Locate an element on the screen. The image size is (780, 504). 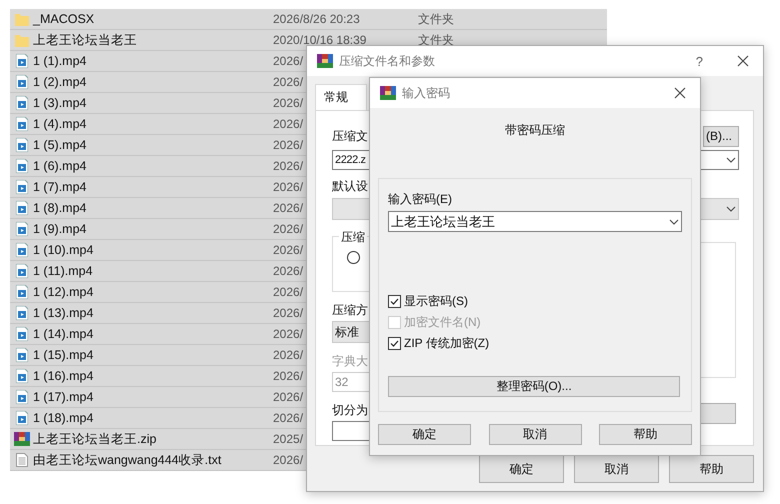
file-name: 1 (6).mp4 is located at coordinates (153, 166).